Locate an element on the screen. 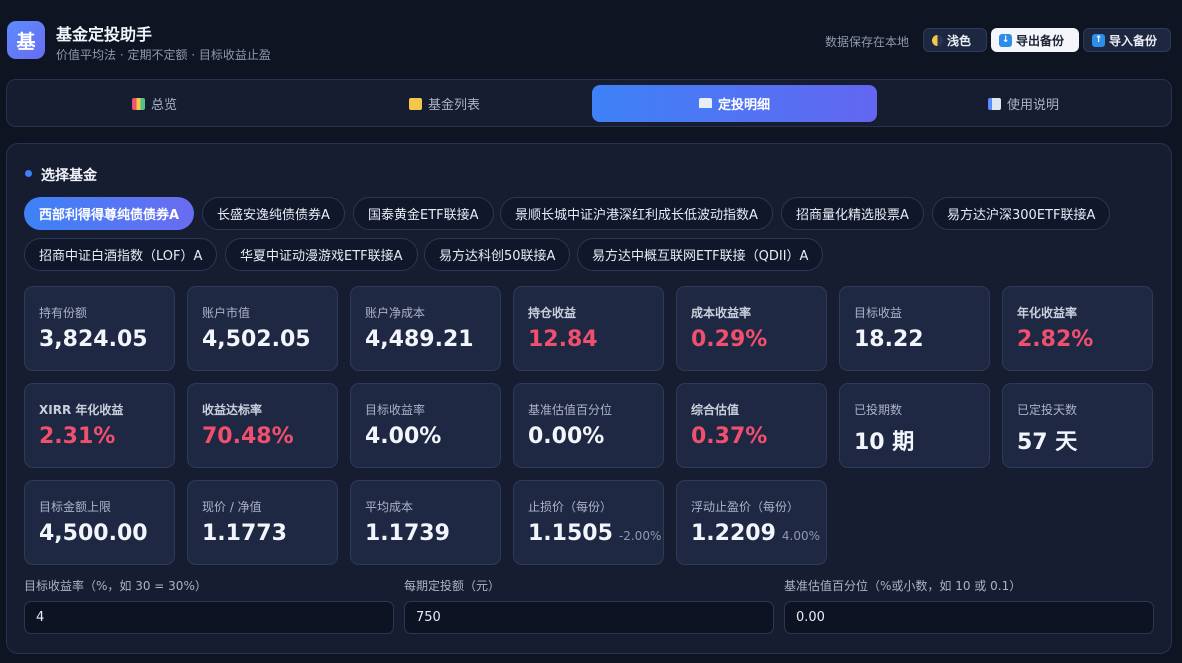  theme-toggle-label: 浅色 is located at coordinates (959, 40).